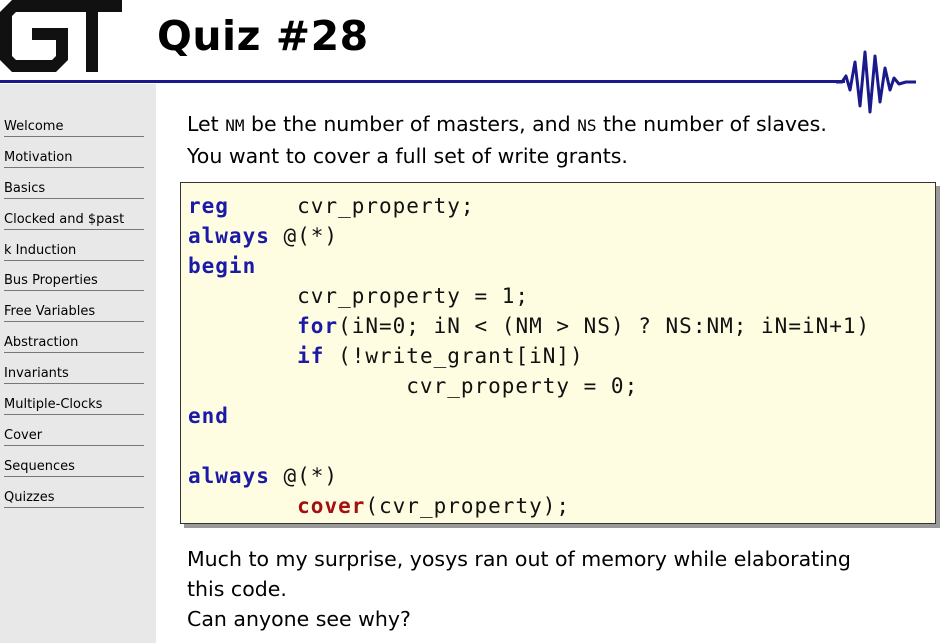 The width and height of the screenshot is (943, 643). I want to click on waveform-icon, so click(876, 82).